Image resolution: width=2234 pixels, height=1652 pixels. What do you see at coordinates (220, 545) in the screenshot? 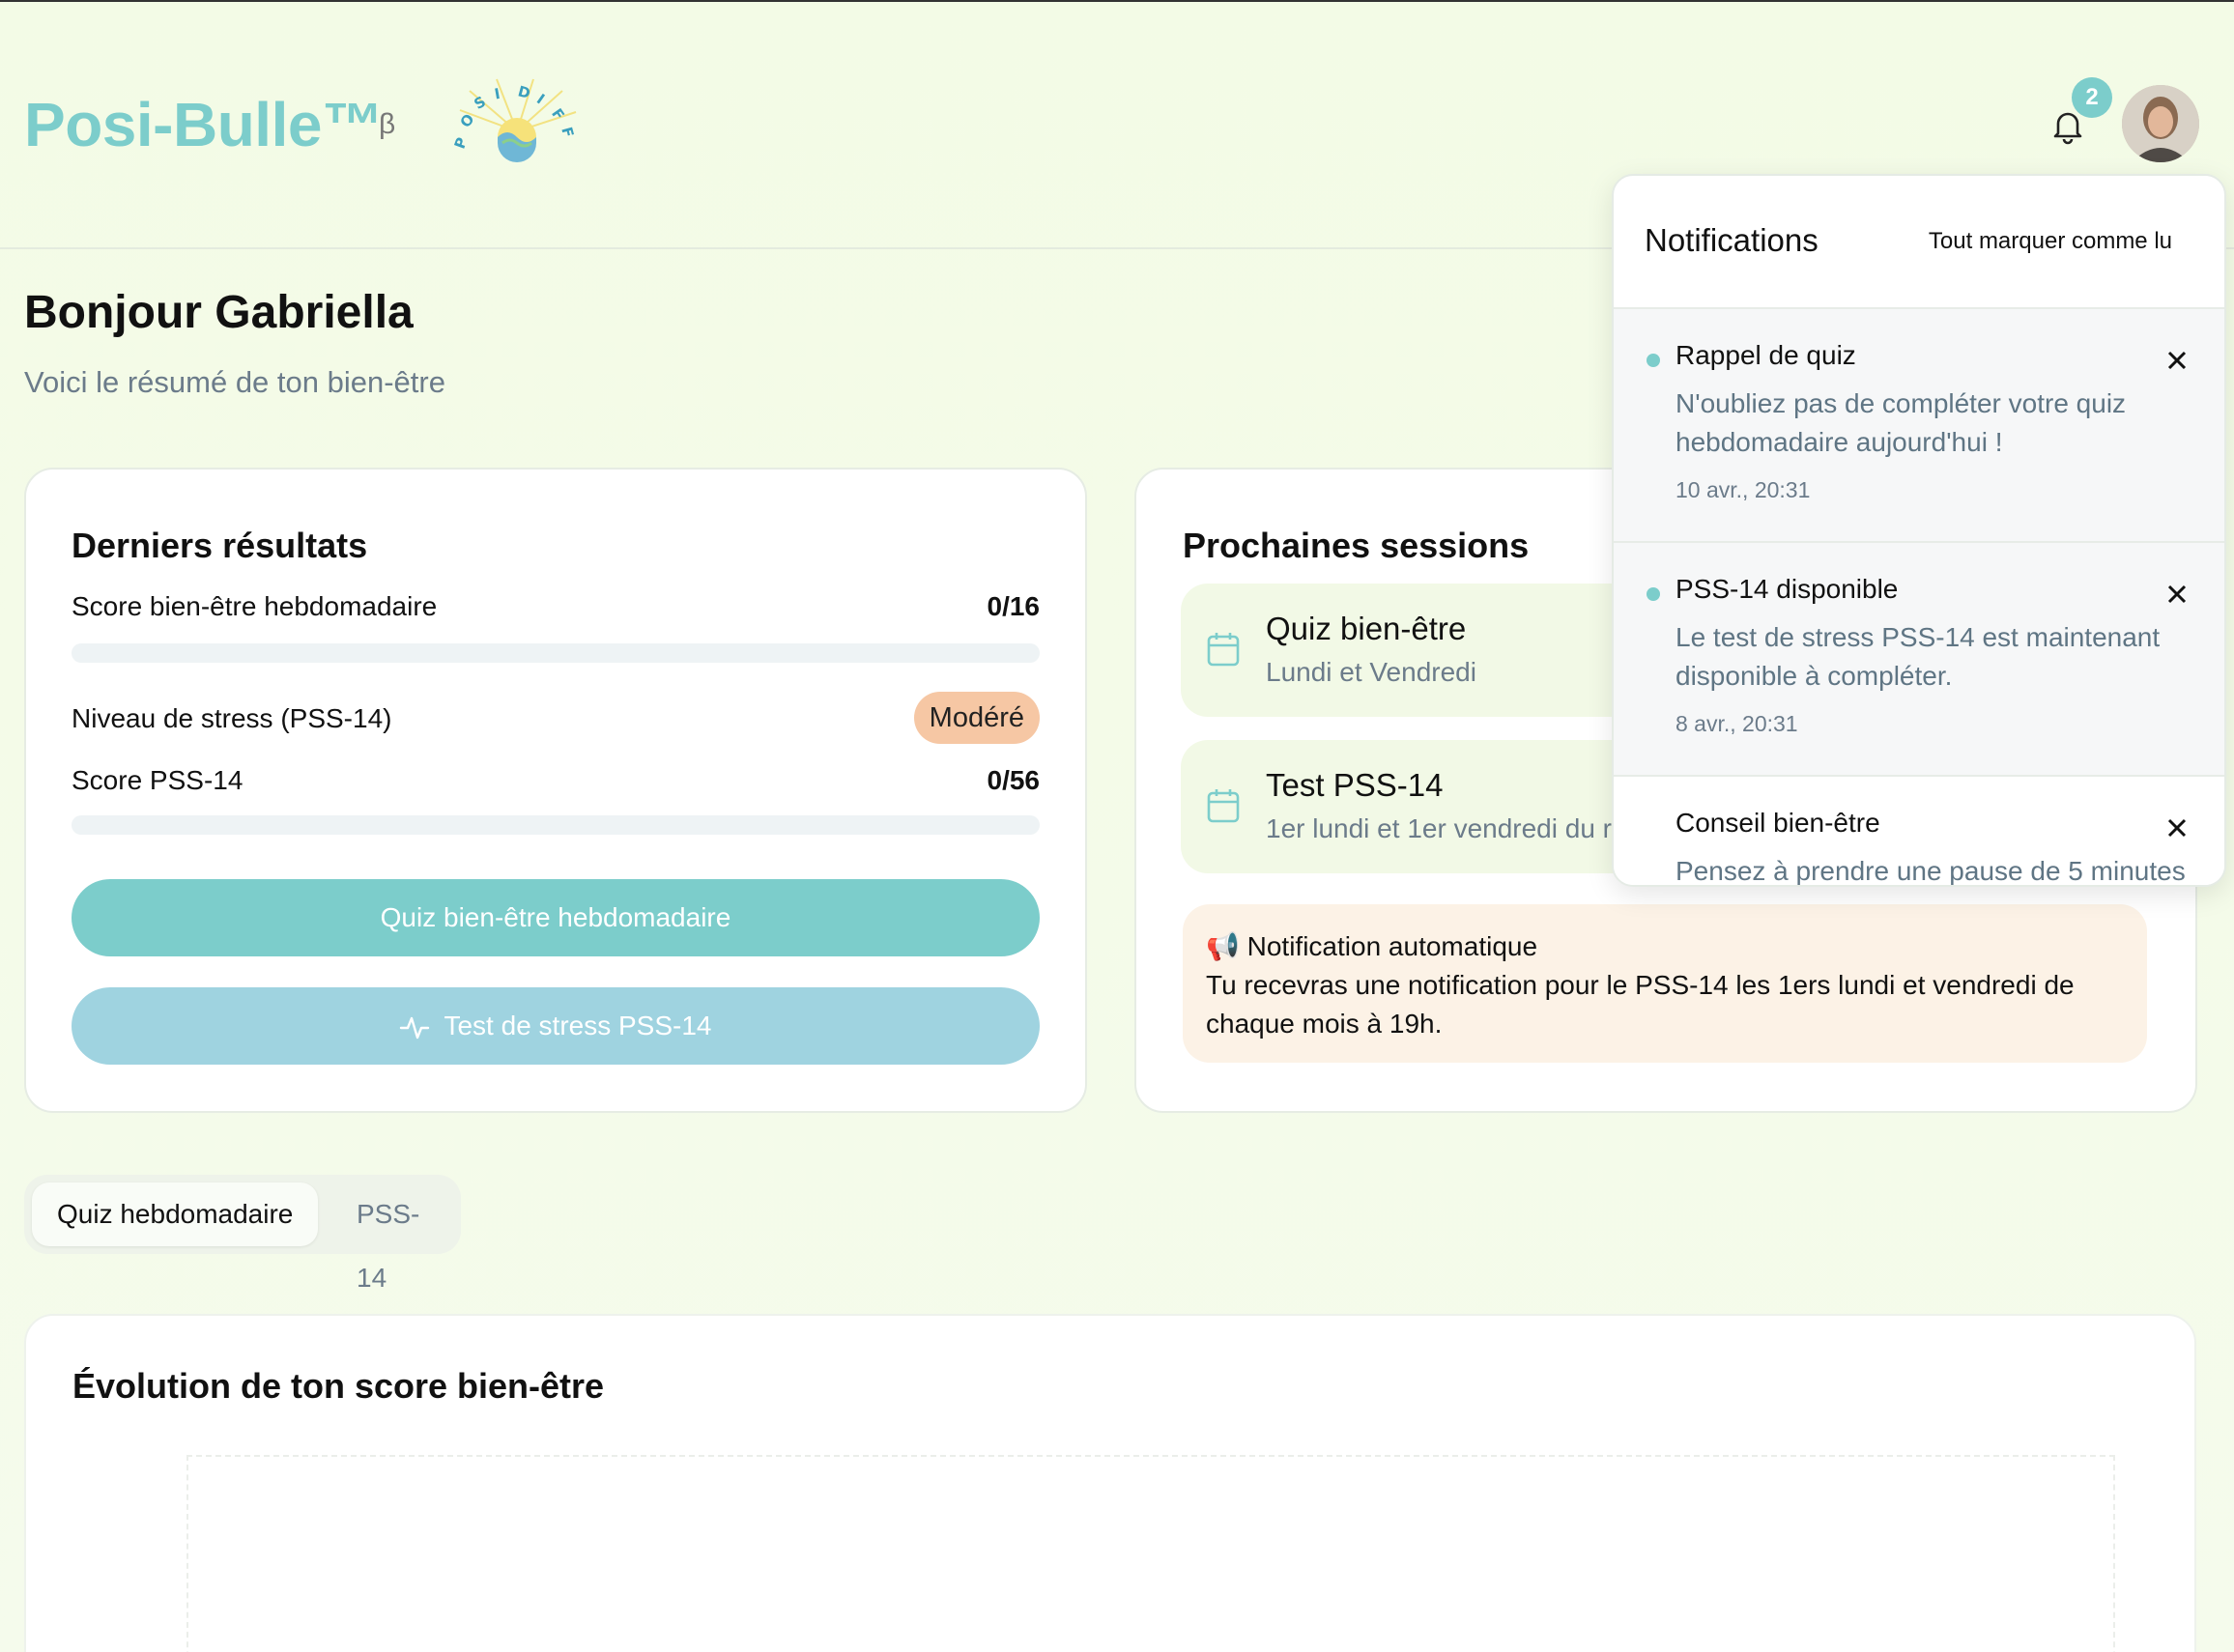
I see `results-title: Derniers résultats` at bounding box center [220, 545].